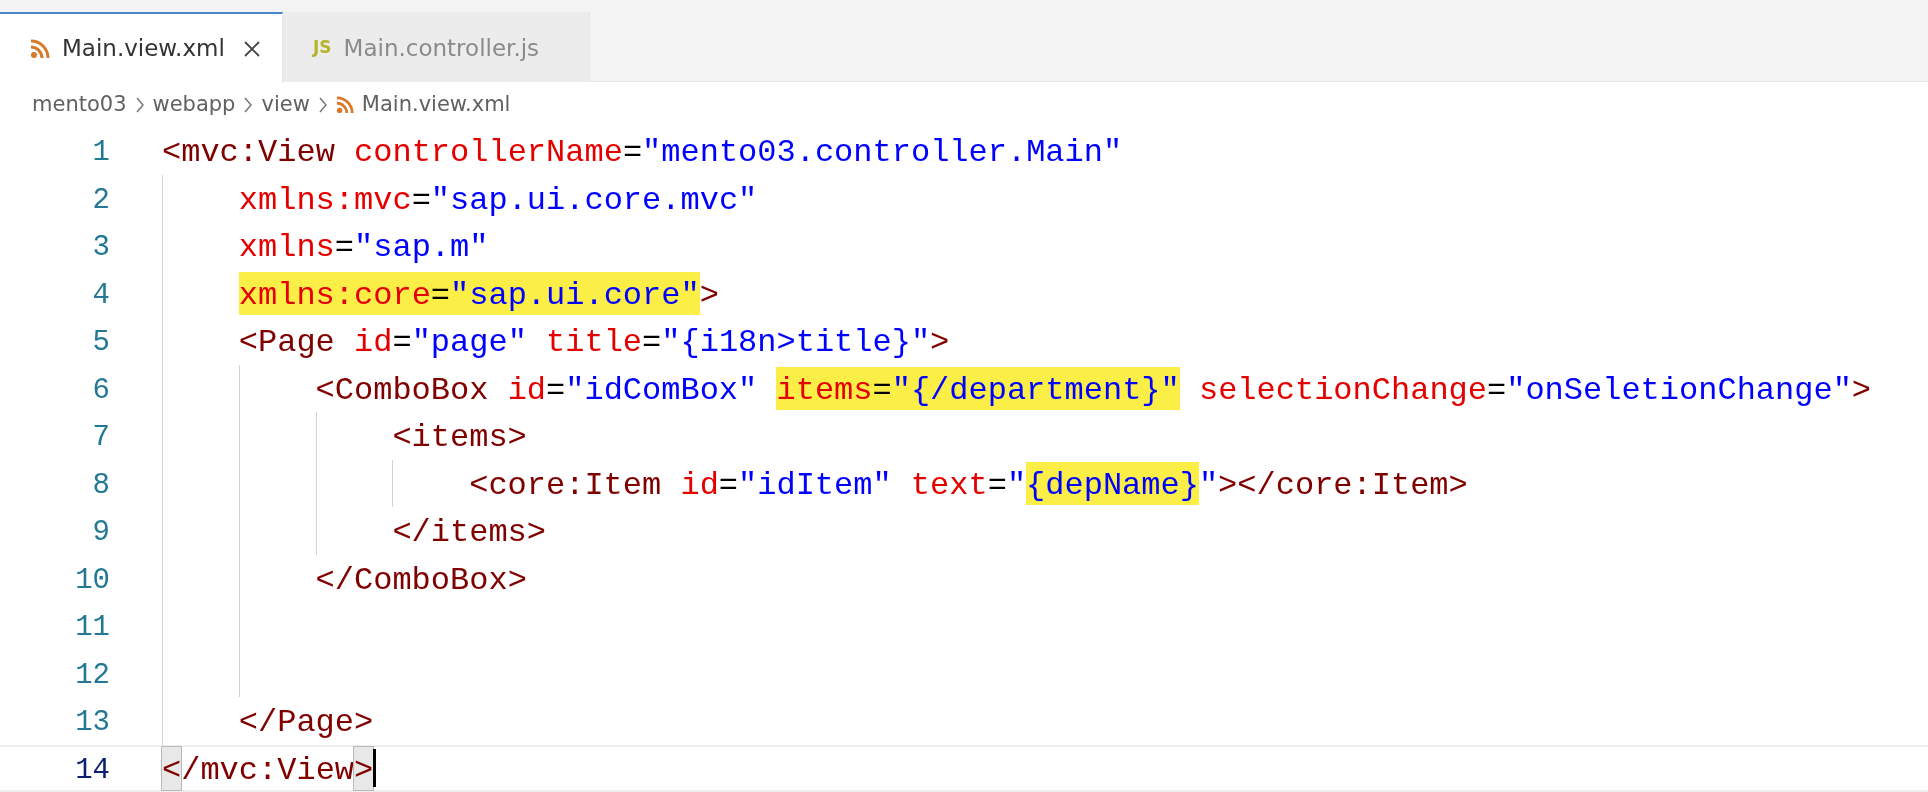 This screenshot has width=1928, height=792. I want to click on breadcrumb-item: Main.view.xml, so click(436, 104).